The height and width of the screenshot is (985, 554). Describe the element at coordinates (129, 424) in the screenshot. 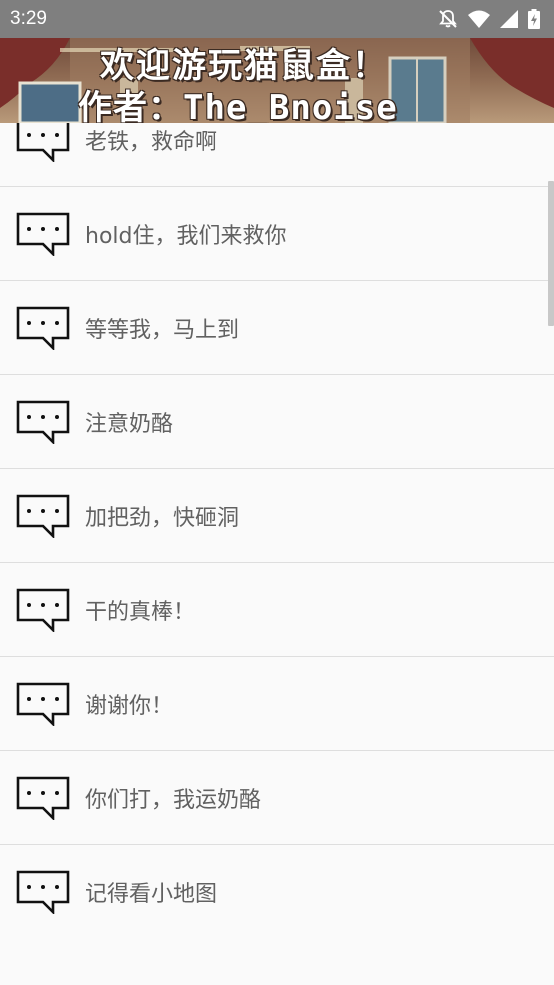

I see `list-item-label: 注意奶酪` at that location.